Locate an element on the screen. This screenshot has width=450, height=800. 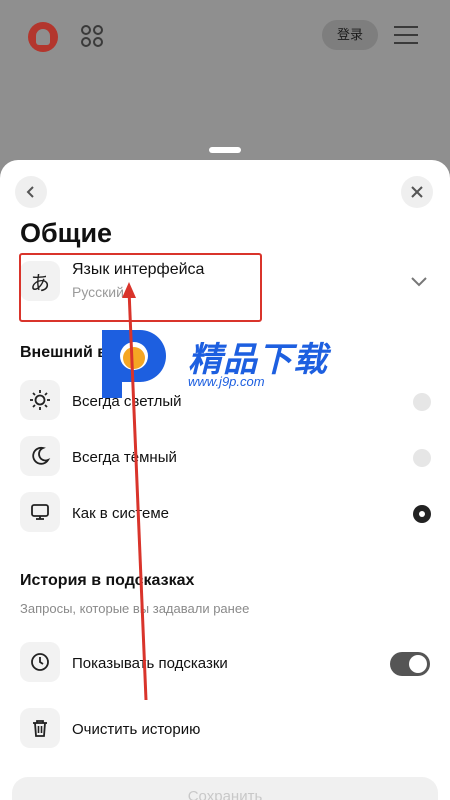
close-button is located at coordinates (417, 192).